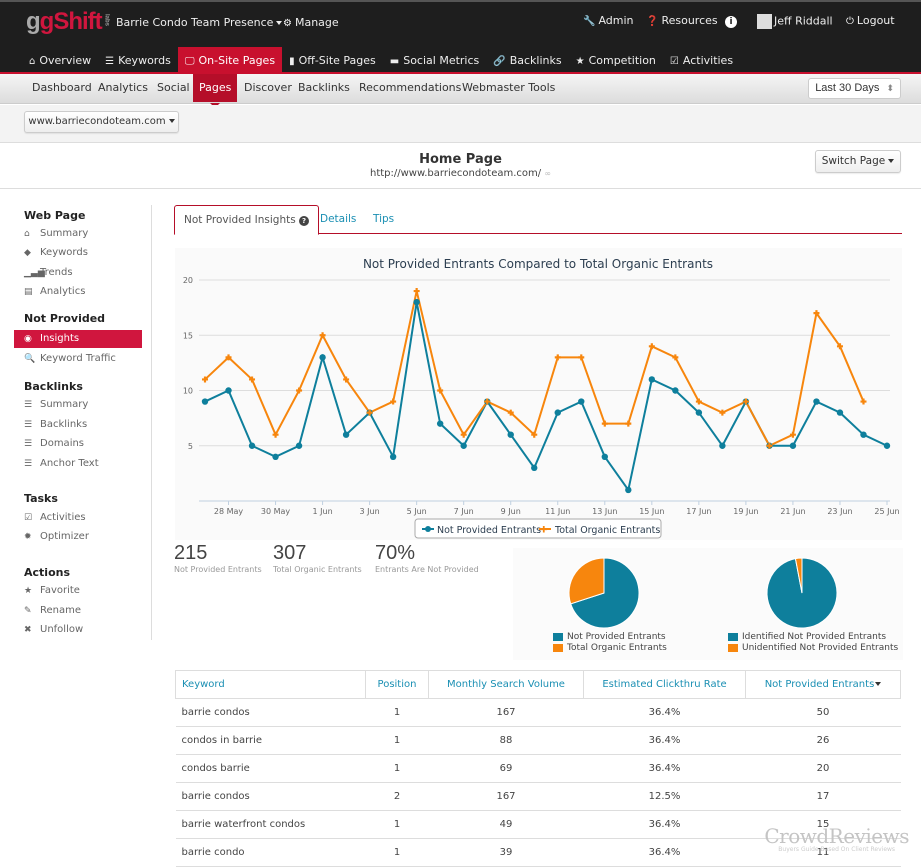  Describe the element at coordinates (807, 637) in the screenshot. I see `pie2-legend-identified: Identified Not Provided Entrants` at that location.